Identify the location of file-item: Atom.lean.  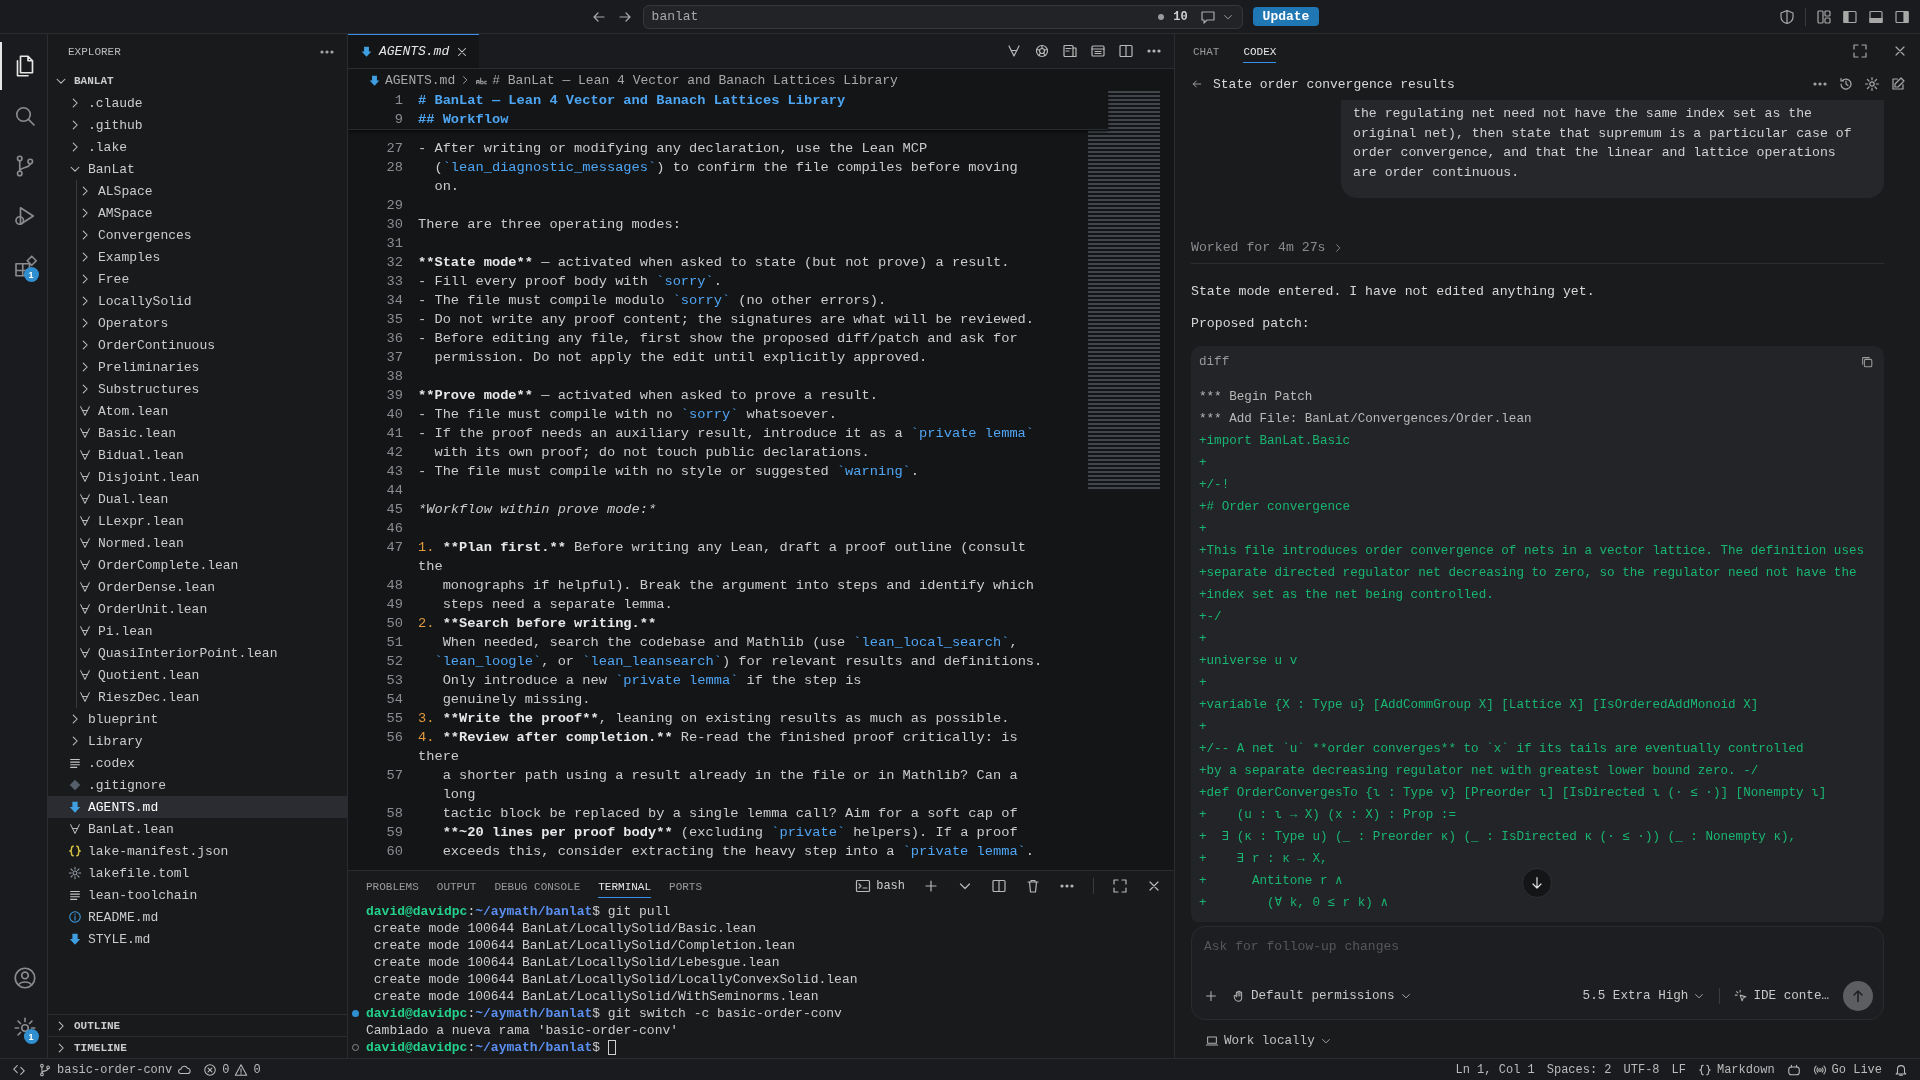
(197, 411).